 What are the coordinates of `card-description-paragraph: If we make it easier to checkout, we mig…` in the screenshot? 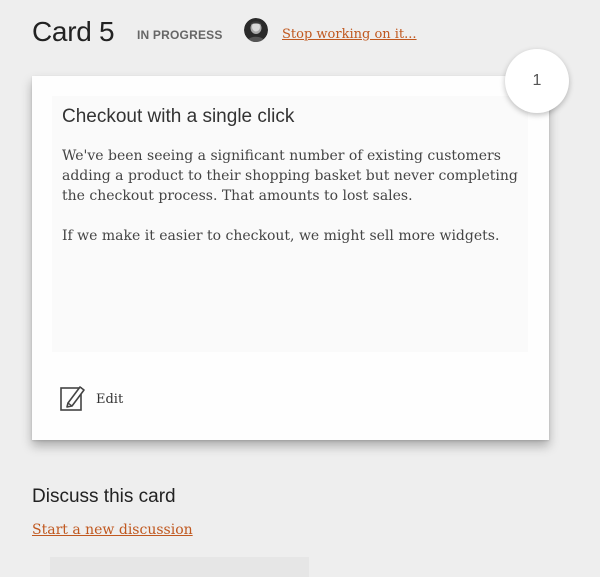 It's located at (281, 236).